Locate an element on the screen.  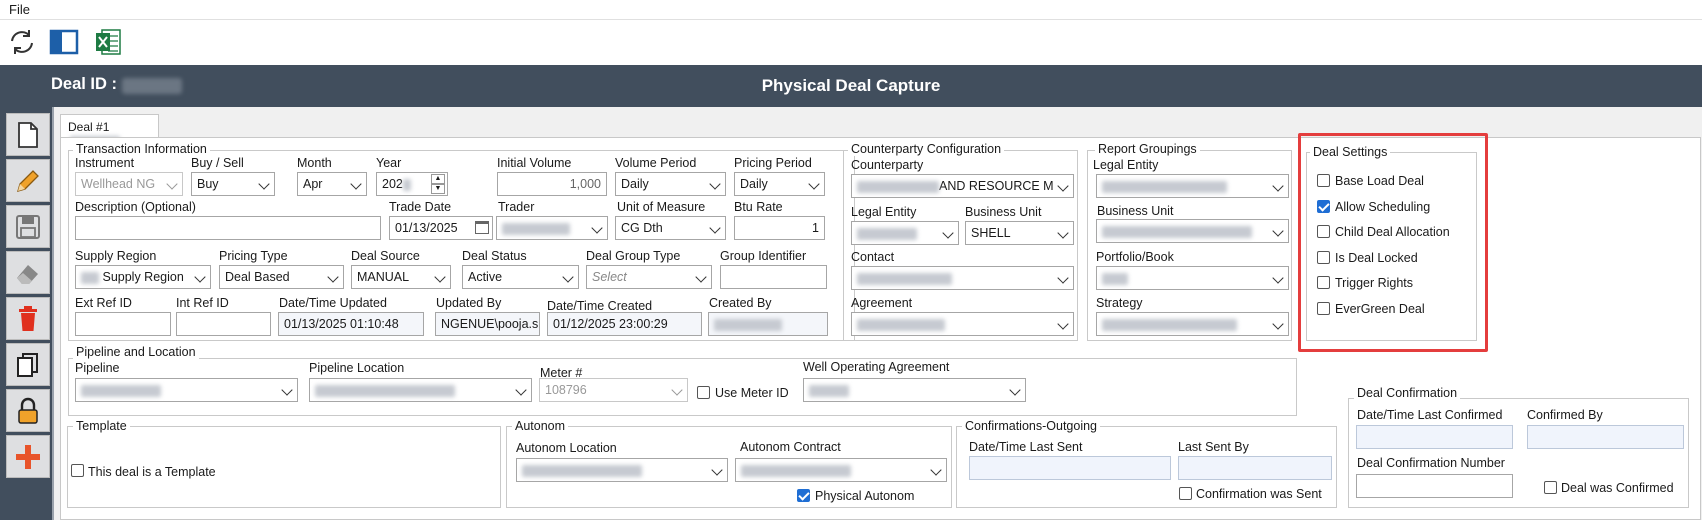
copy-icon is located at coordinates (28, 364).